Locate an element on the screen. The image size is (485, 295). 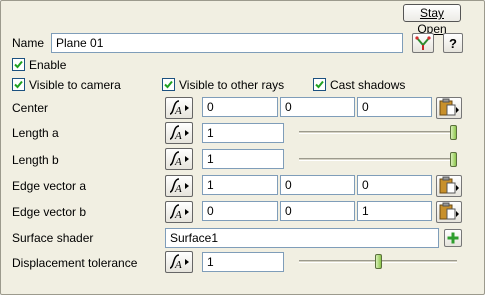
pick-object-icon is located at coordinates (423, 43).